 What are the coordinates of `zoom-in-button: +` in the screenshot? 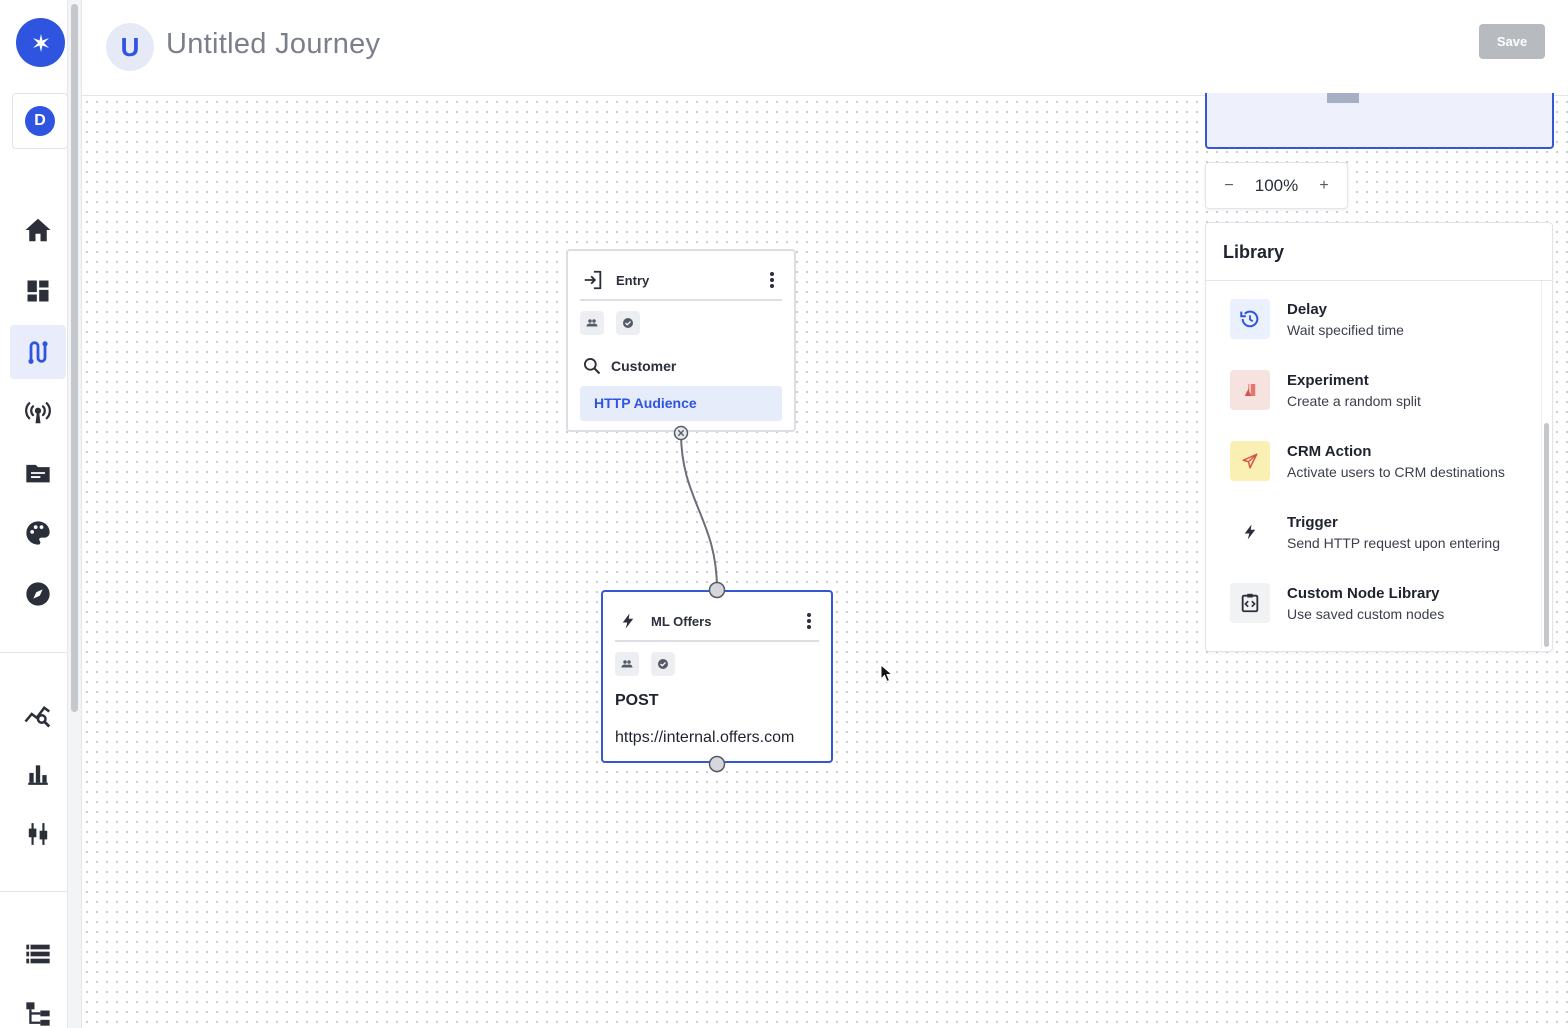 It's located at (1324, 185).